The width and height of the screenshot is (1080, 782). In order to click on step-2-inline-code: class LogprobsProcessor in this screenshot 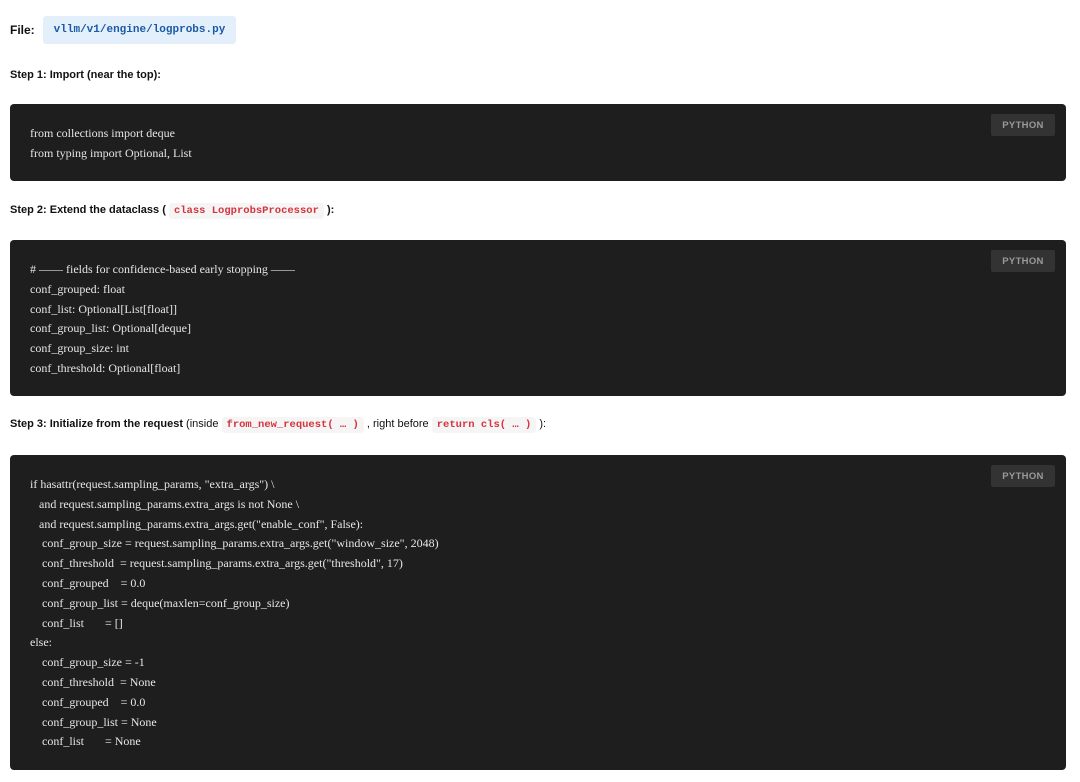, I will do `click(246, 211)`.